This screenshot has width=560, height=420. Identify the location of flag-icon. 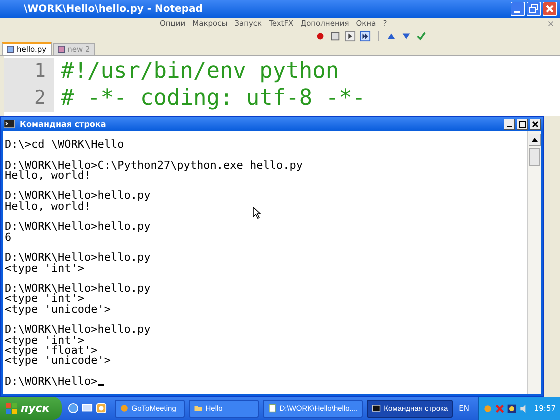
(11, 408).